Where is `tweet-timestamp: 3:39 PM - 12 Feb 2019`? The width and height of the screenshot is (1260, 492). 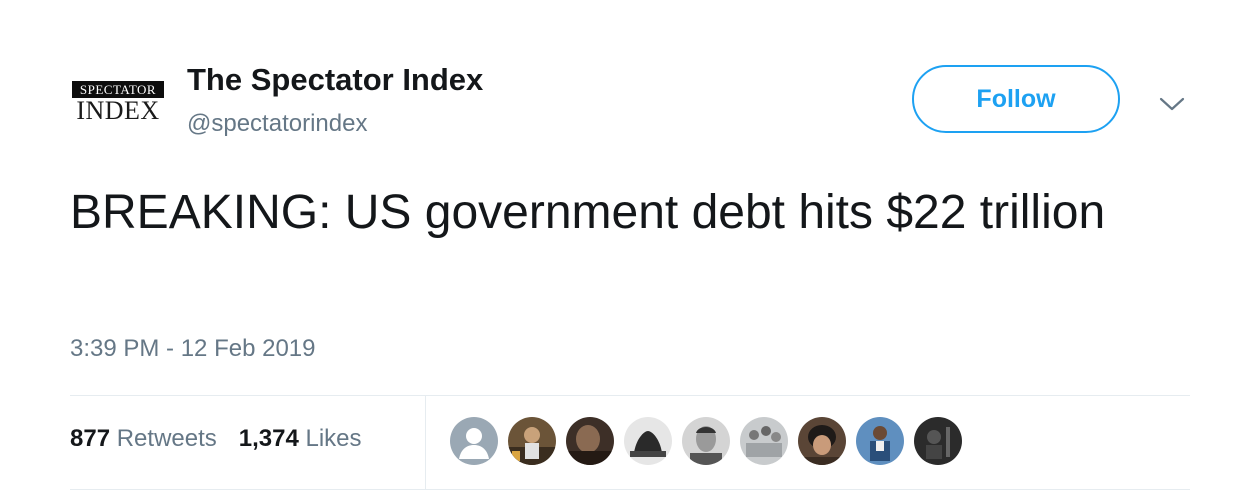 tweet-timestamp: 3:39 PM - 12 Feb 2019 is located at coordinates (192, 349).